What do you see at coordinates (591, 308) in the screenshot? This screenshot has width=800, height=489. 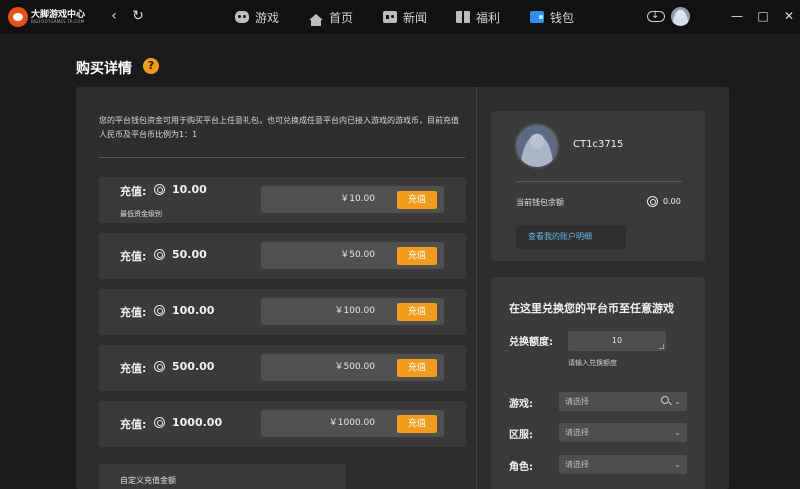 I see `exchange-title: 在这里兑换您的平台币至任意游戏` at bounding box center [591, 308].